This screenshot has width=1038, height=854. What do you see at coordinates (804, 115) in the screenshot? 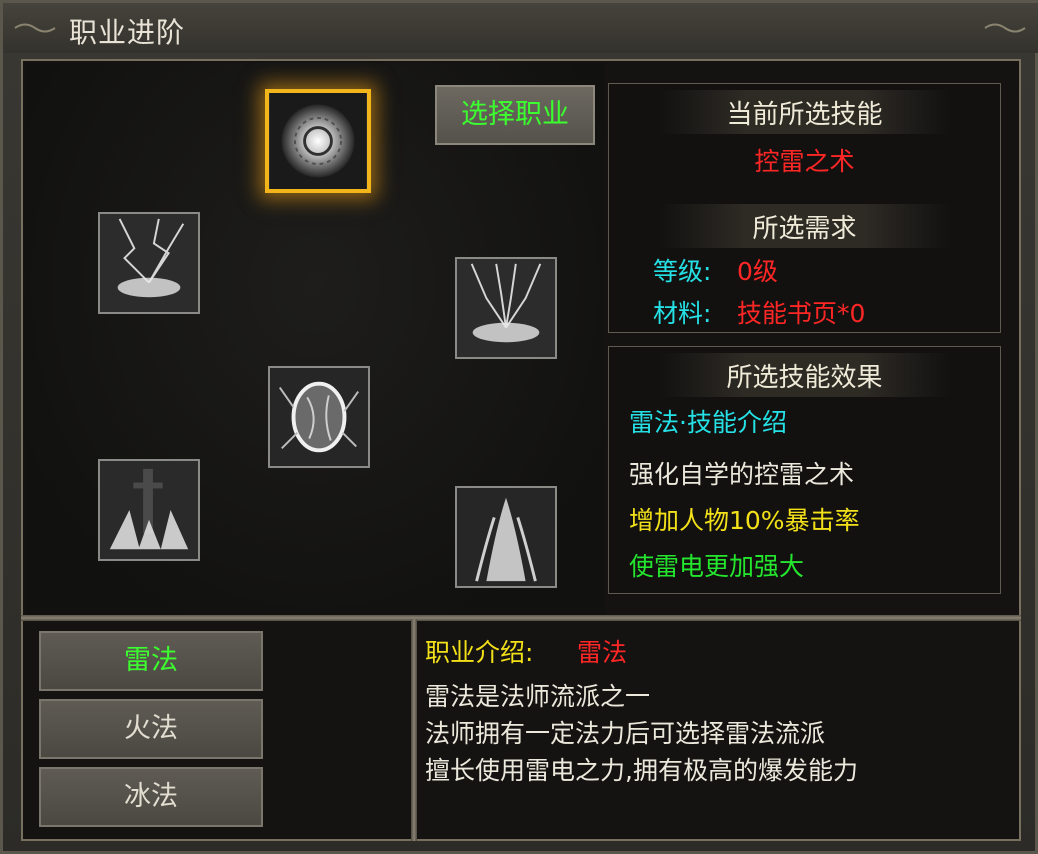
I see `current-skill-header: 当前所选技能` at bounding box center [804, 115].